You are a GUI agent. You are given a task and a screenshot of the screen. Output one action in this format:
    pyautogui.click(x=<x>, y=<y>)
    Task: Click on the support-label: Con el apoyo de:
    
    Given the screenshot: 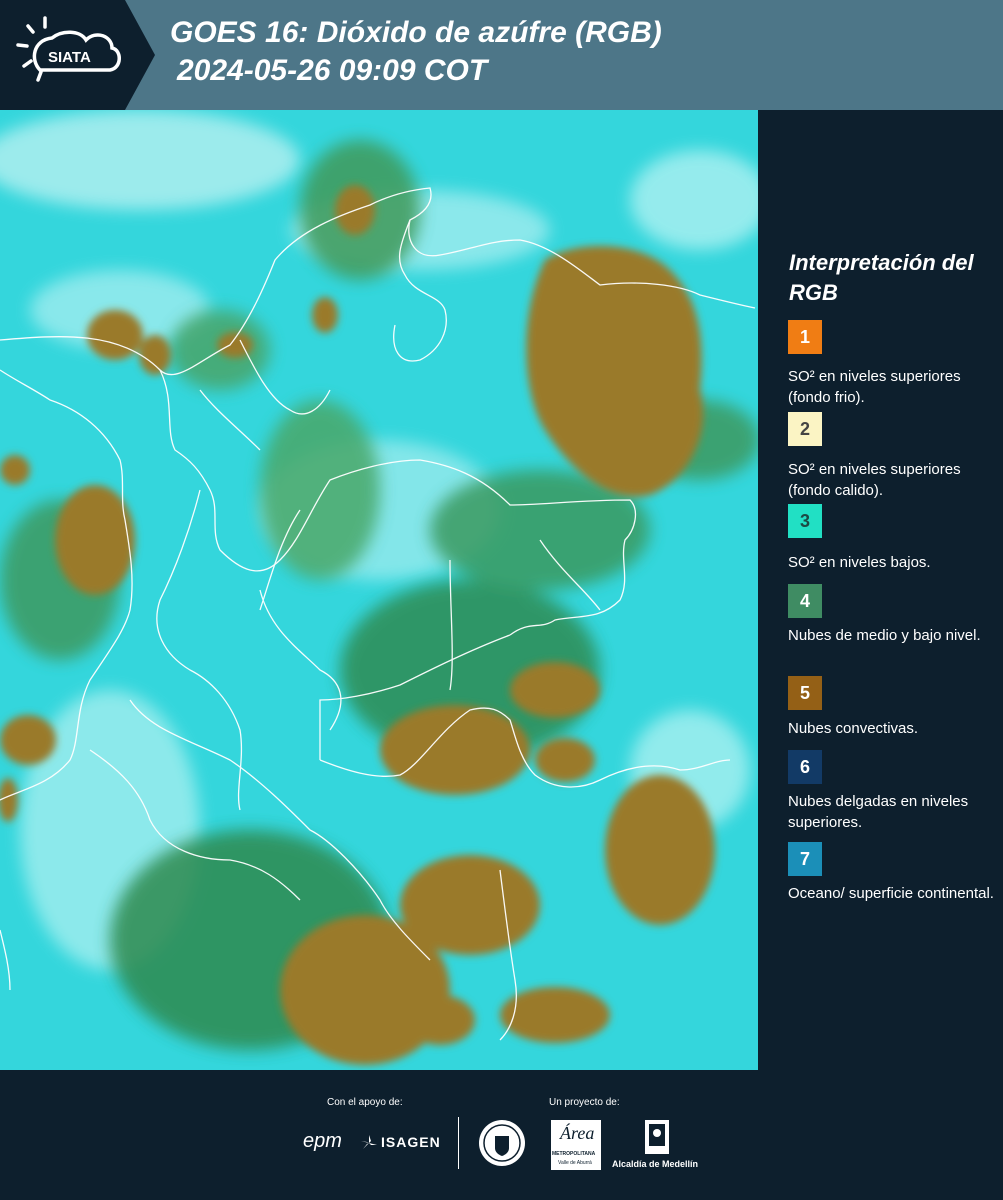 What is the action you would take?
    pyautogui.click(x=365, y=1102)
    